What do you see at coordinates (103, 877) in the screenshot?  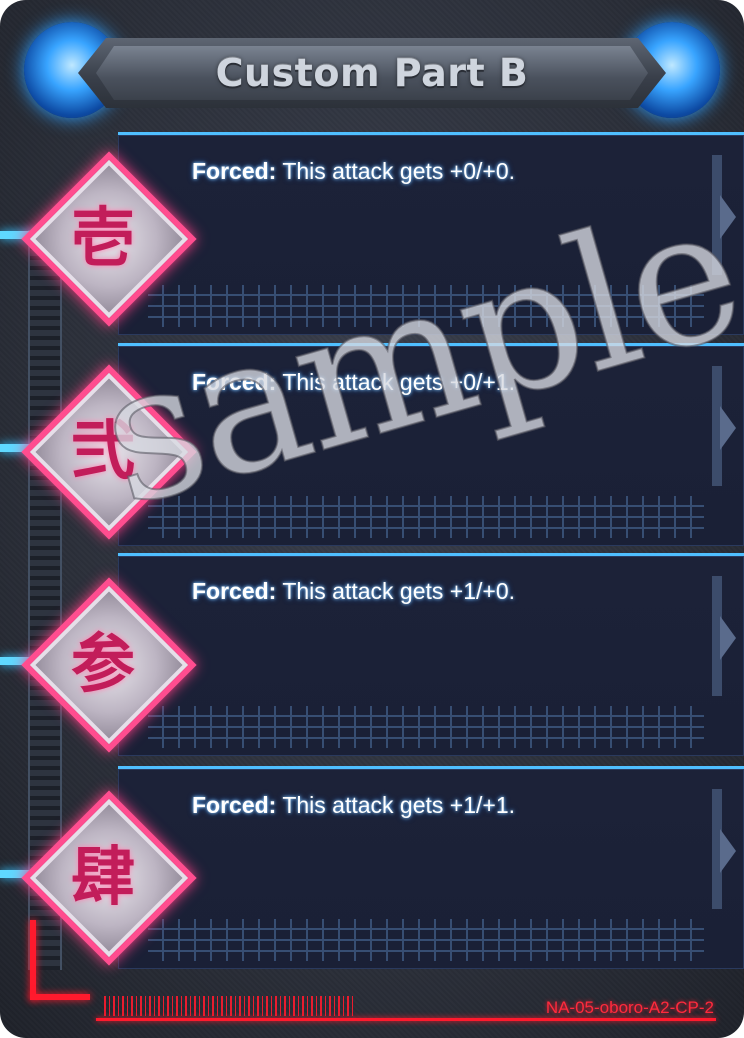 I see `numeral-glyph: 肆` at bounding box center [103, 877].